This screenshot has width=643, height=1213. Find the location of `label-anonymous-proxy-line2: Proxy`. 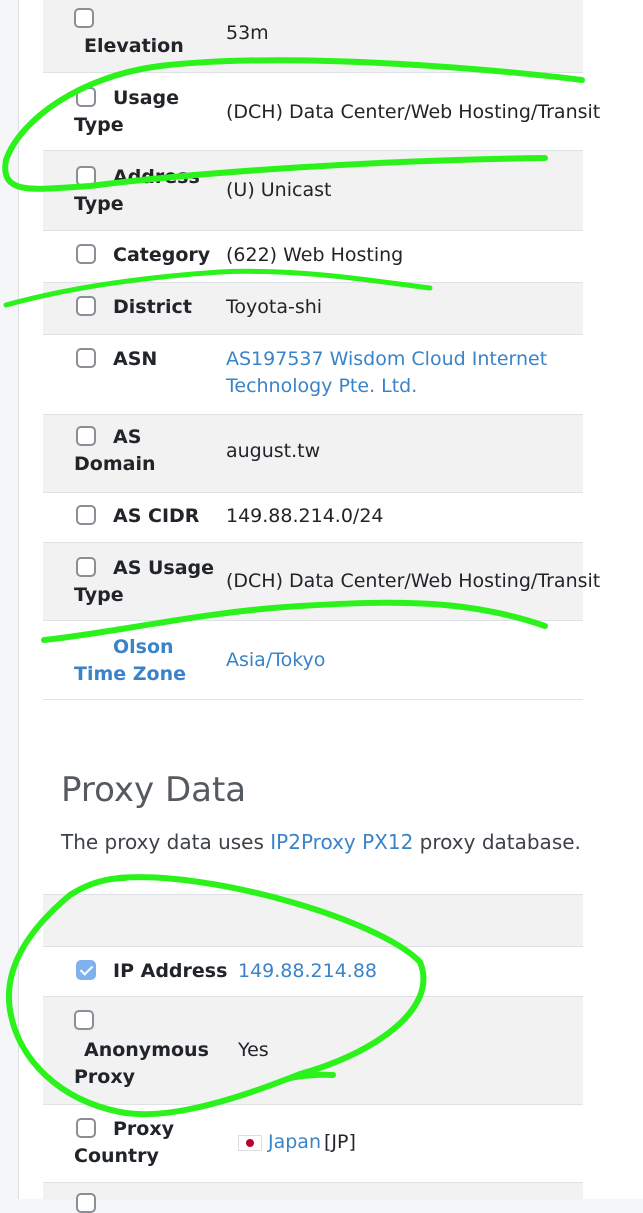

label-anonymous-proxy-line2: Proxy is located at coordinates (104, 1077).